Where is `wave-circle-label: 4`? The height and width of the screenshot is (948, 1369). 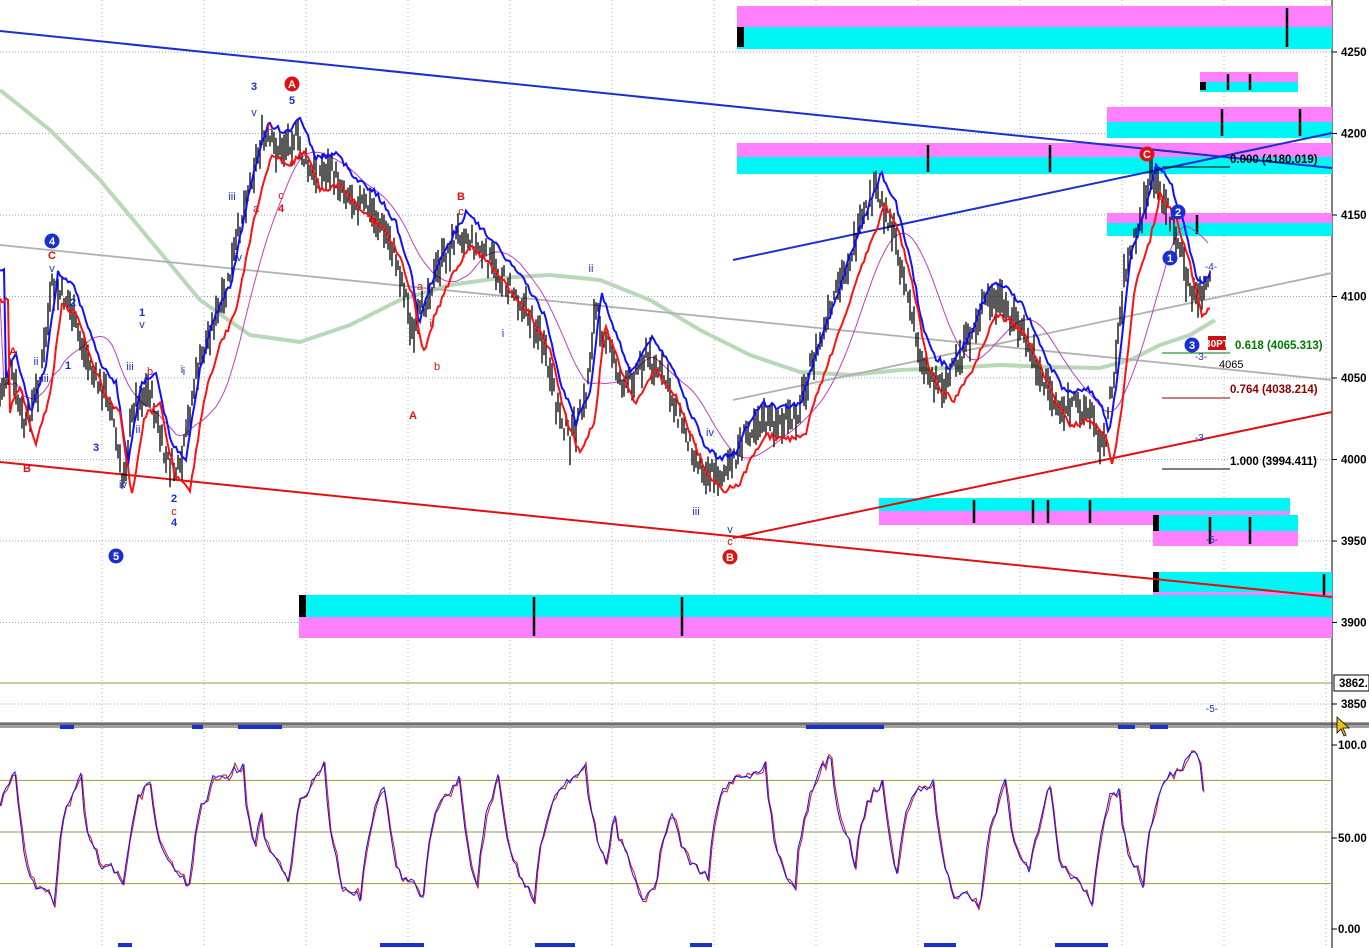
wave-circle-label: 4 is located at coordinates (52, 242).